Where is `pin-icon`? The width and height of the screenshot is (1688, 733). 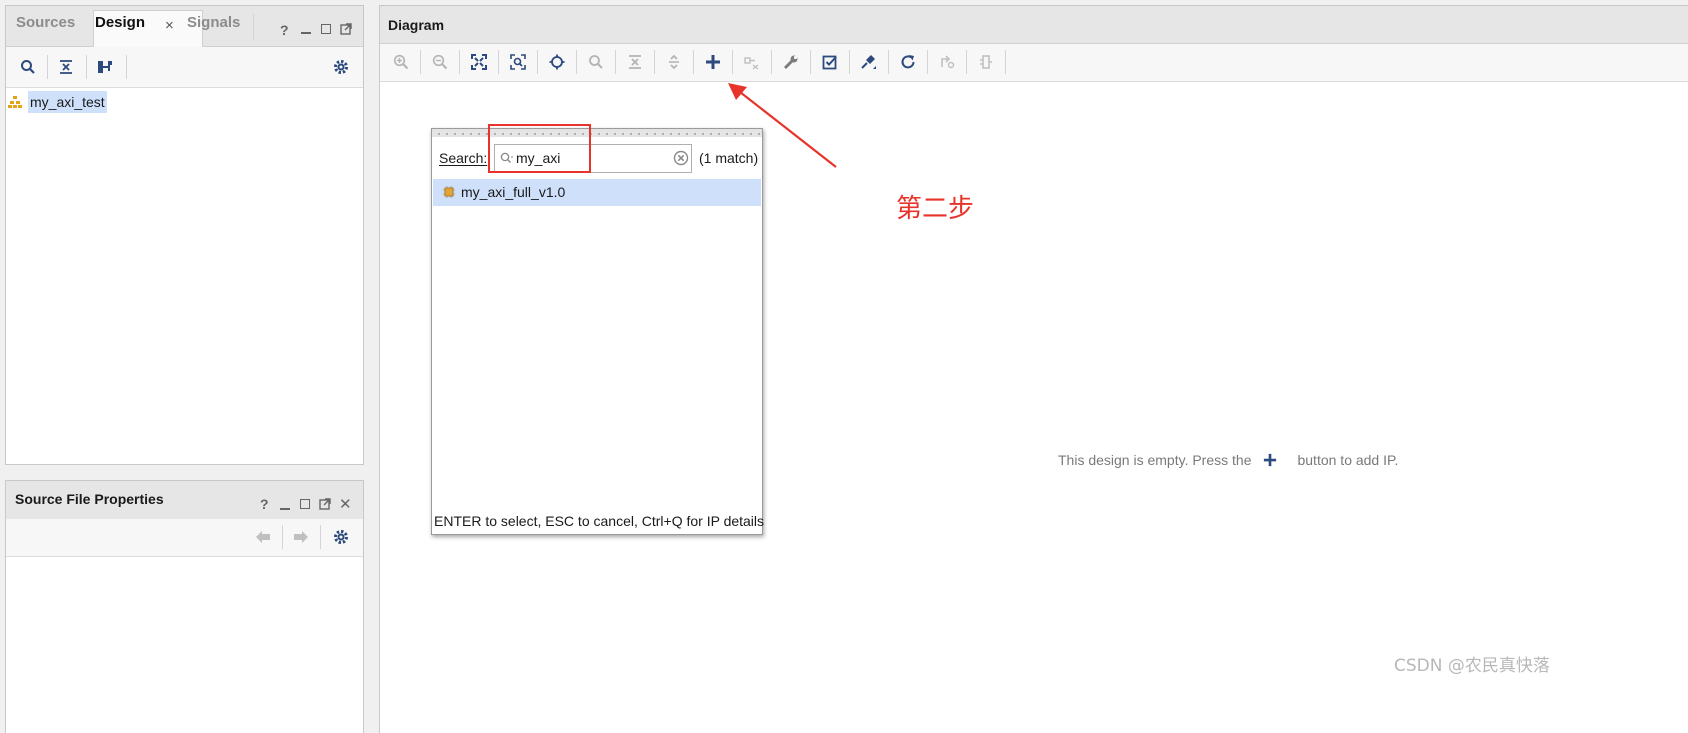 pin-icon is located at coordinates (869, 62).